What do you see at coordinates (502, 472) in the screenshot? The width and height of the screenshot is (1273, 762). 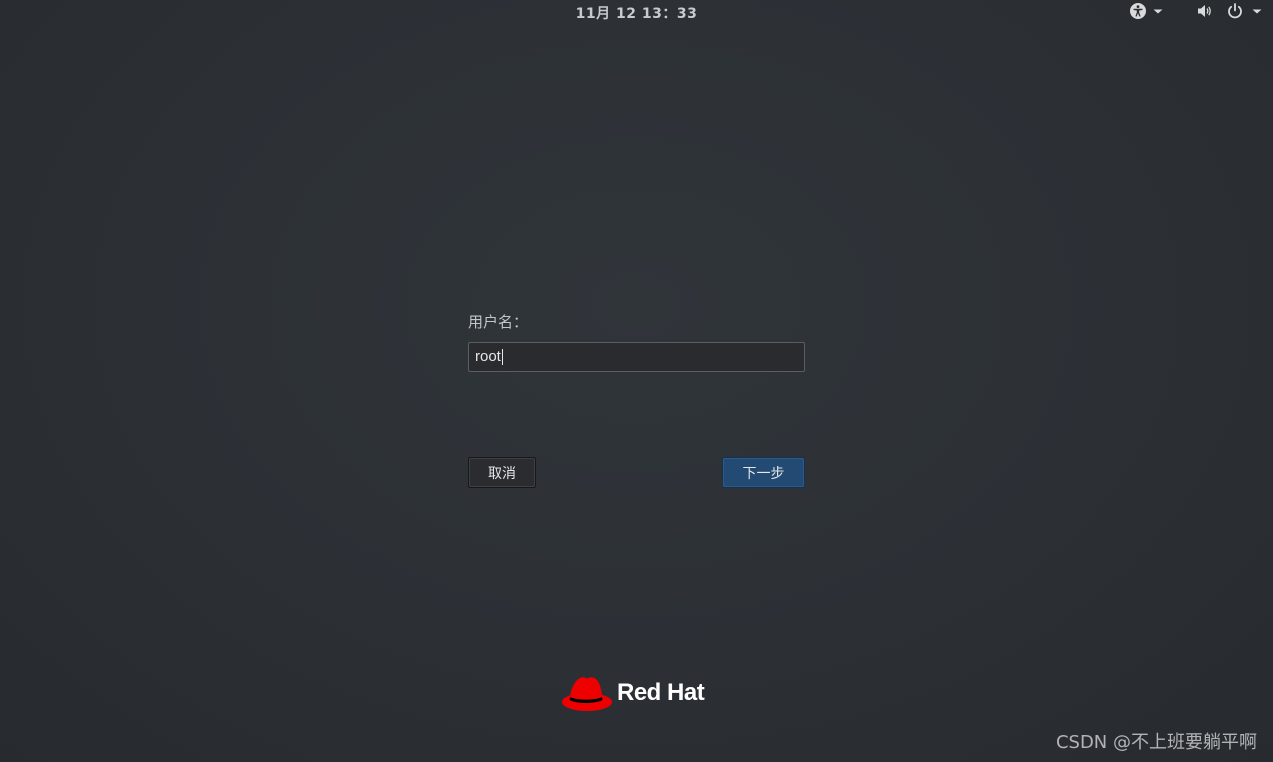 I see `cancel-button: 取消` at bounding box center [502, 472].